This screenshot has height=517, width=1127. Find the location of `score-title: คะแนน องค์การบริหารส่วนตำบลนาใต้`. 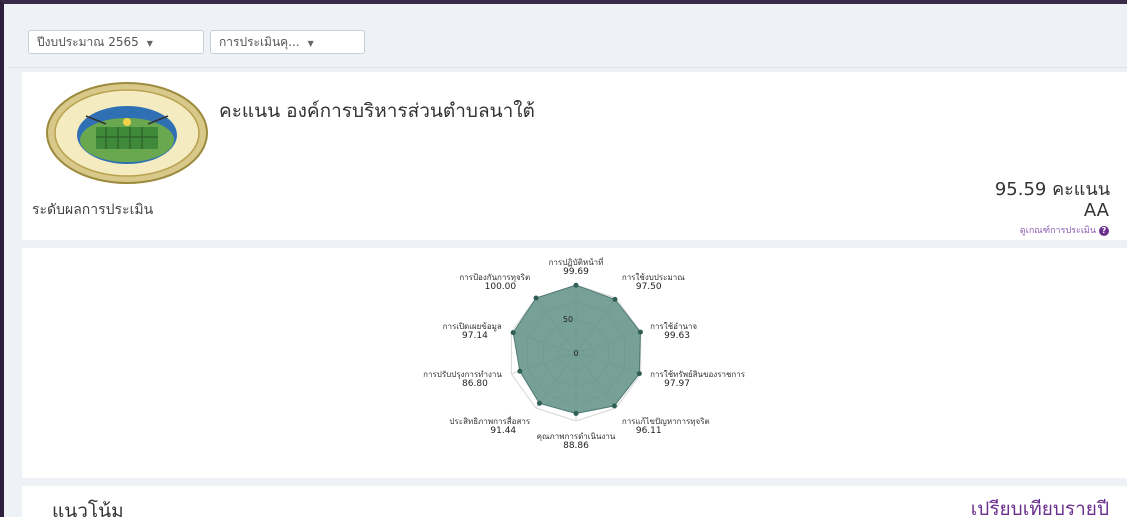

score-title: คะแนน องค์การบริหารส่วนตำบลนาใต้ is located at coordinates (377, 111).